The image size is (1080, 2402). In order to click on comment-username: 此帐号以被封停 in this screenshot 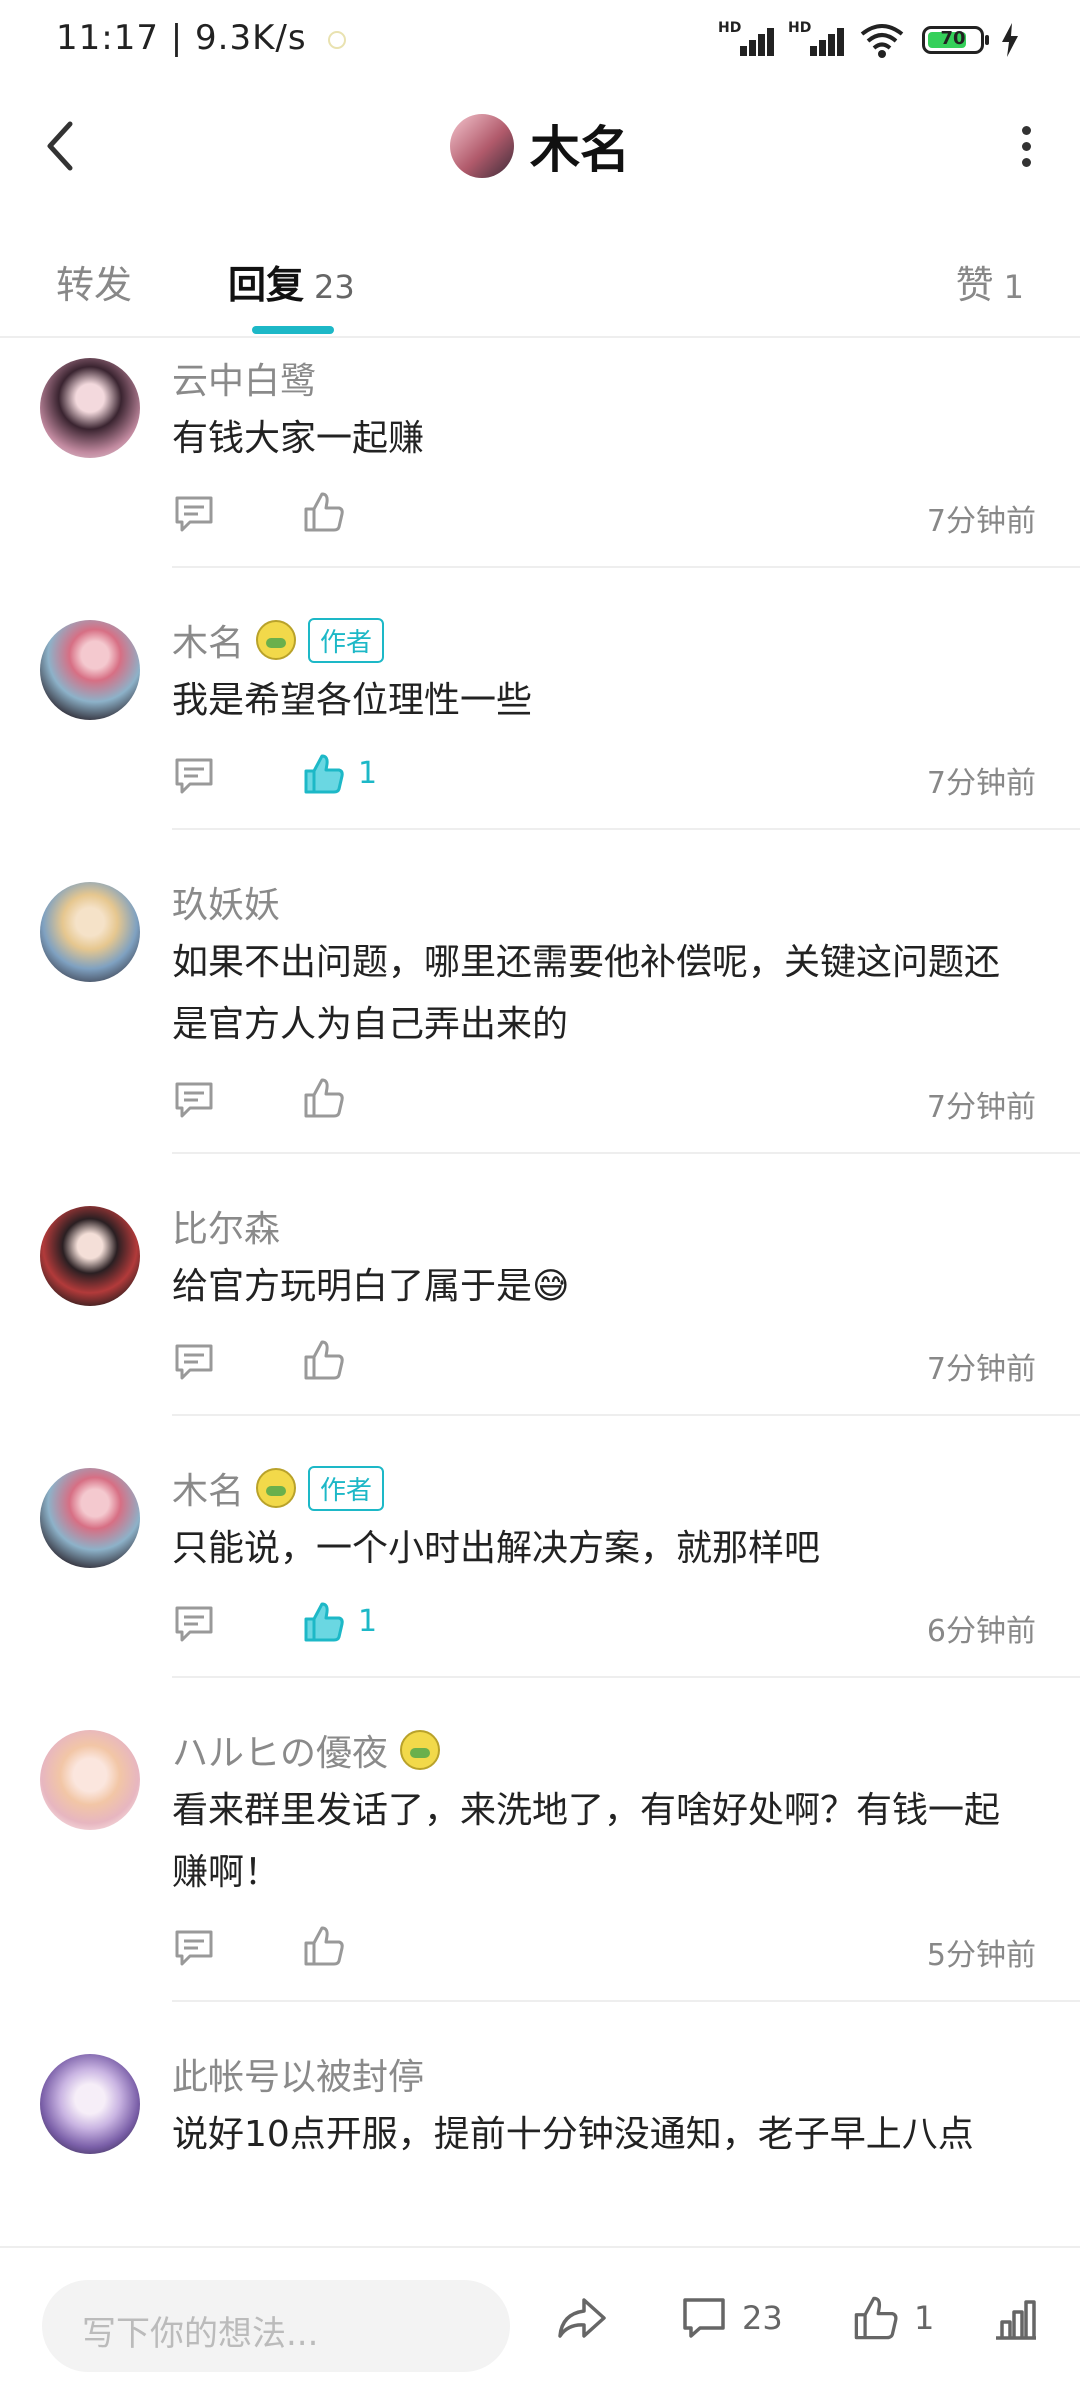, I will do `click(298, 2074)`.